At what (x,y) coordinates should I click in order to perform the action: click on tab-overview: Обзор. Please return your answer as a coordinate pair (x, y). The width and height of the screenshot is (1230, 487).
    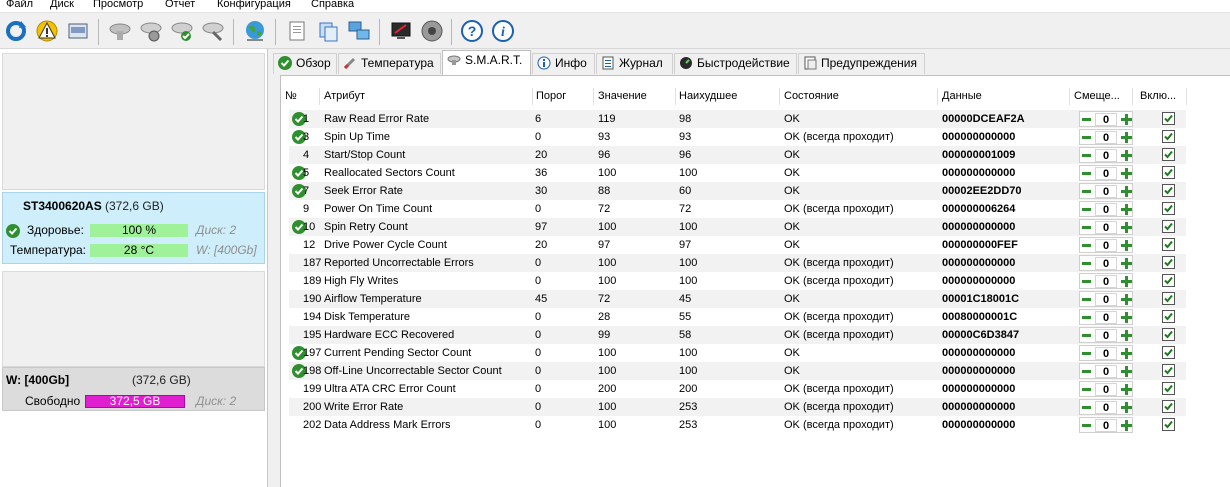
    Looking at the image, I should click on (305, 63).